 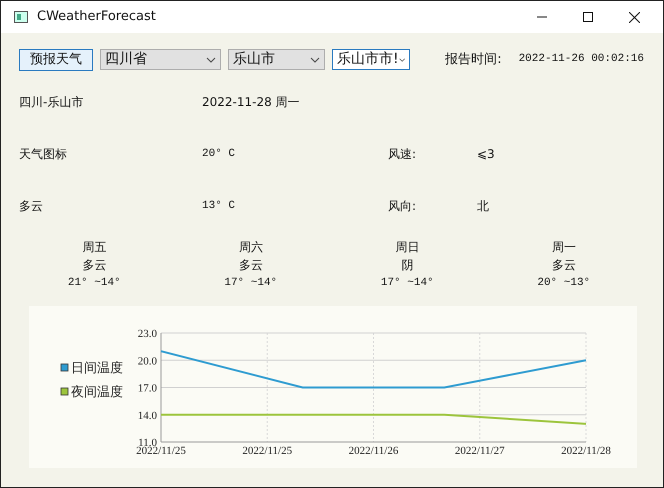 What do you see at coordinates (373, 451) in the screenshot?
I see `x-tick-label: 2022/11/26` at bounding box center [373, 451].